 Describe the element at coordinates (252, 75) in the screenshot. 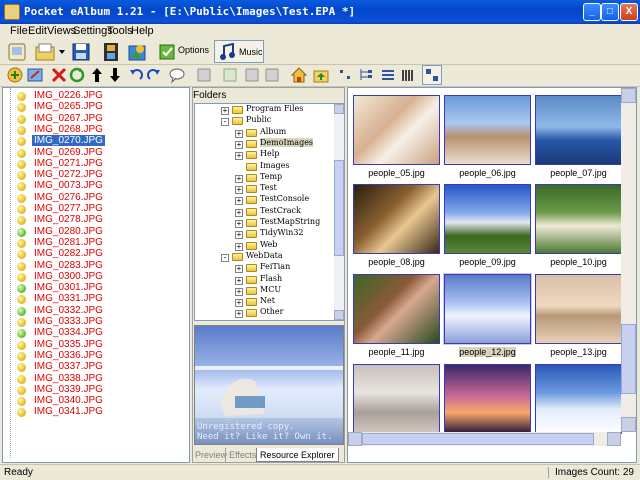

I see `view-single-icon` at that location.